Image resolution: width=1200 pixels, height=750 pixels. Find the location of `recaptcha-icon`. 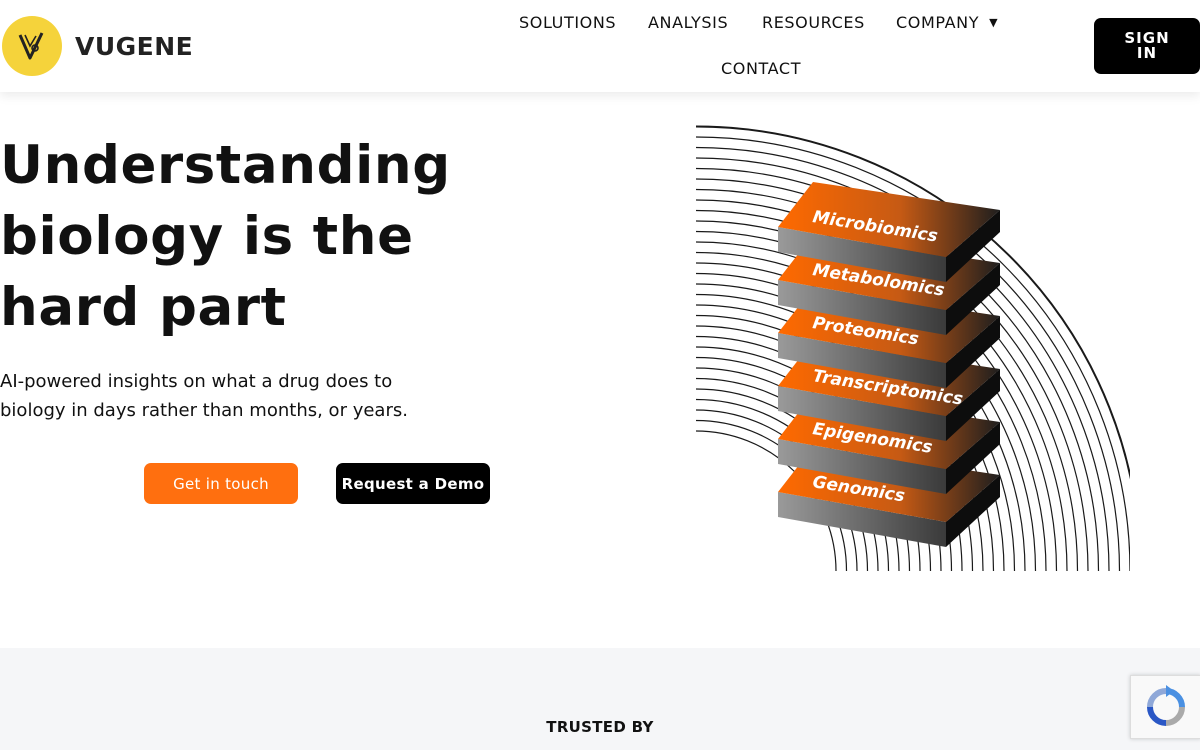

recaptcha-icon is located at coordinates (1165, 707).